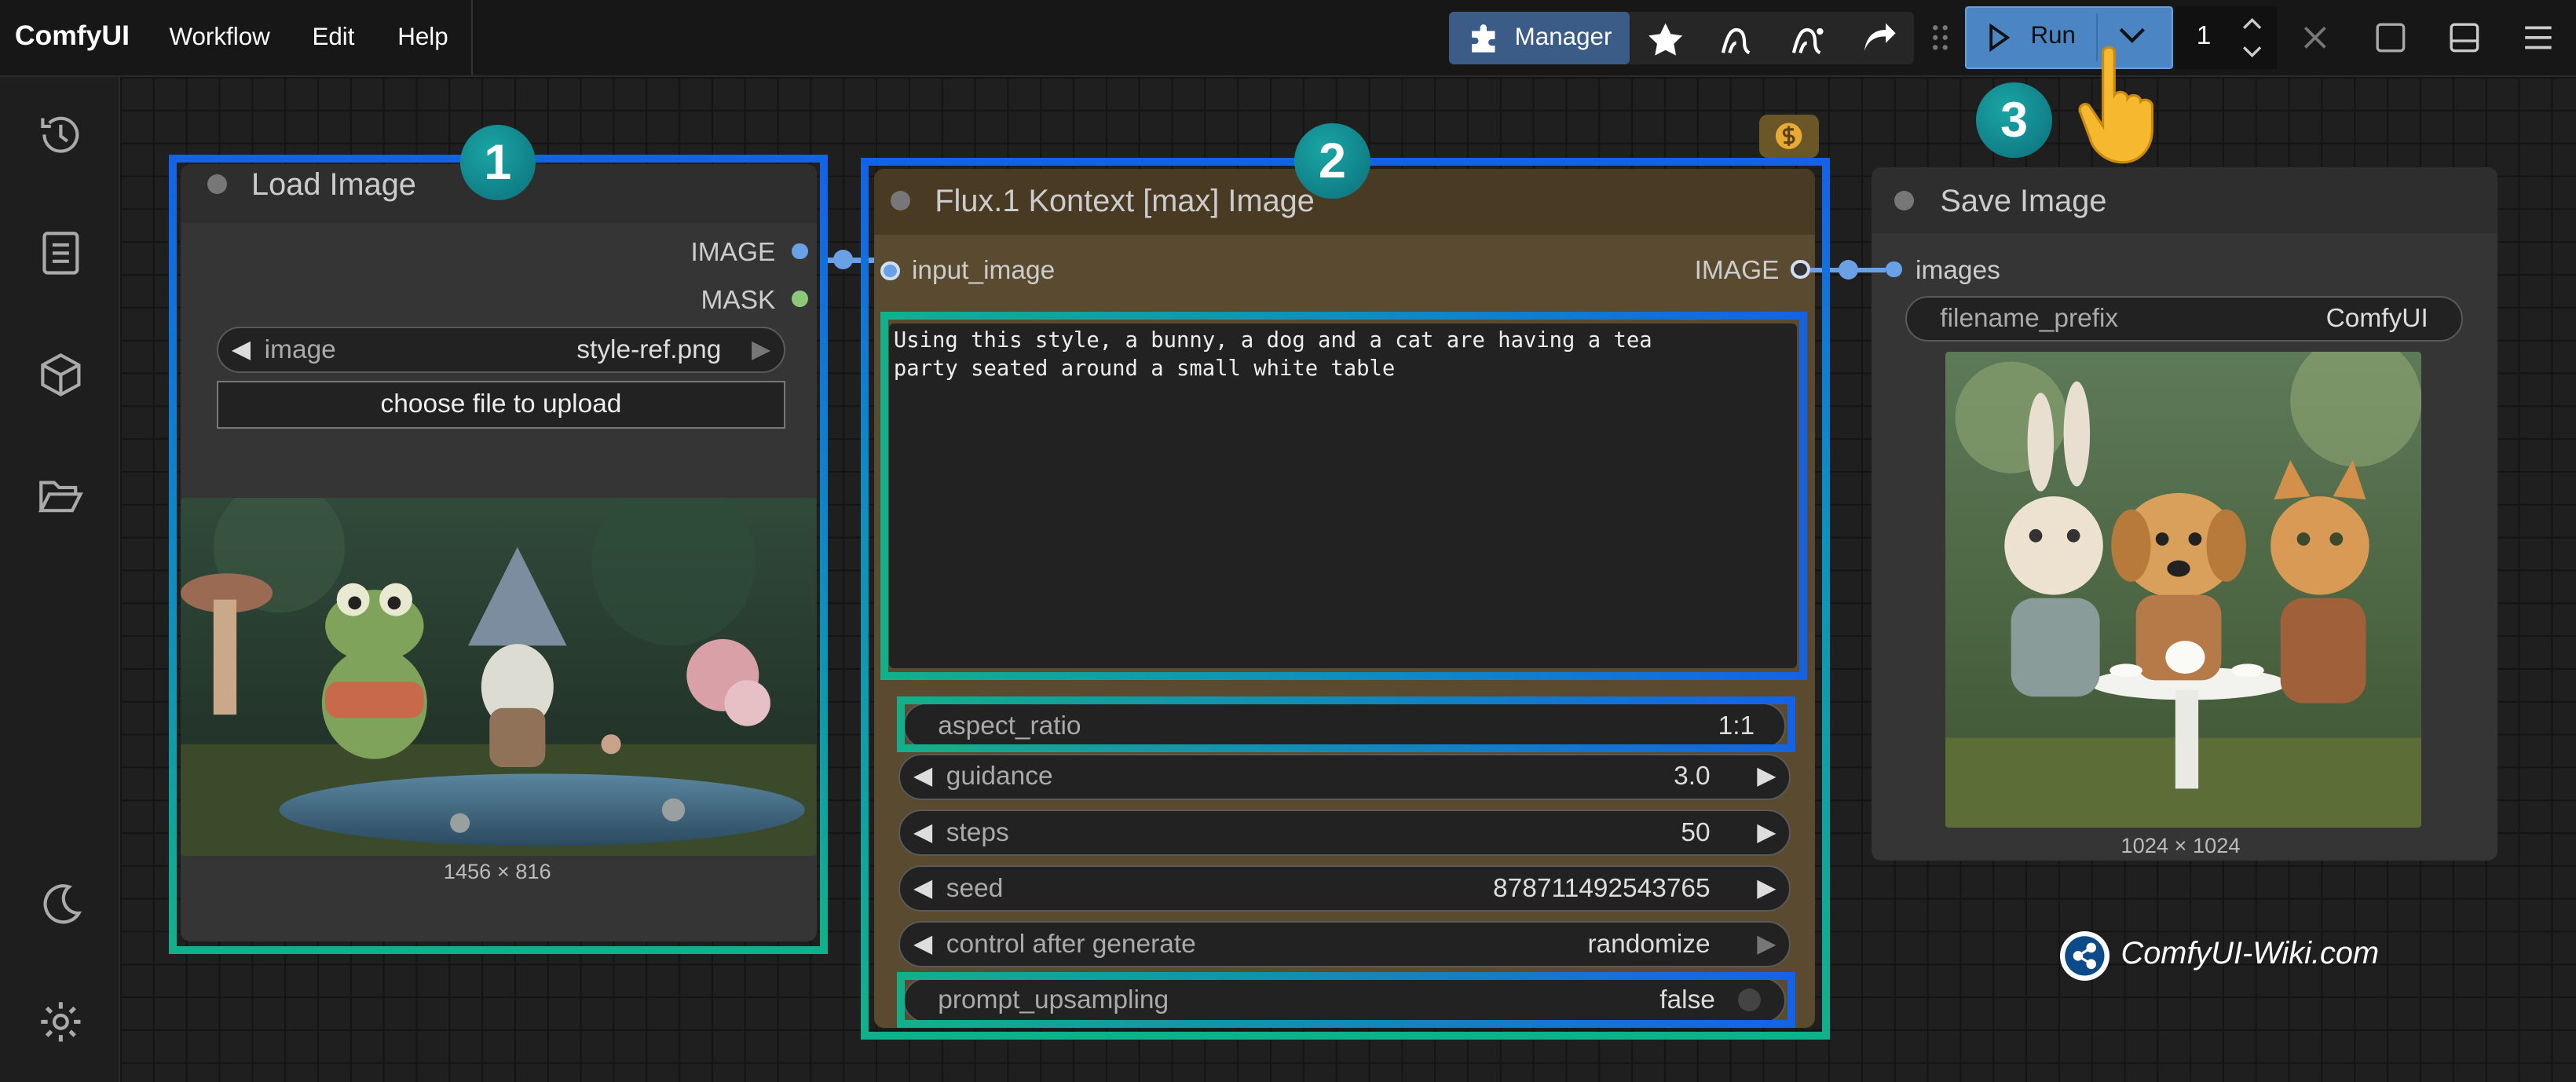 Image resolution: width=2576 pixels, height=1082 pixels. Describe the element at coordinates (1877, 38) in the screenshot. I see `share-icon` at that location.